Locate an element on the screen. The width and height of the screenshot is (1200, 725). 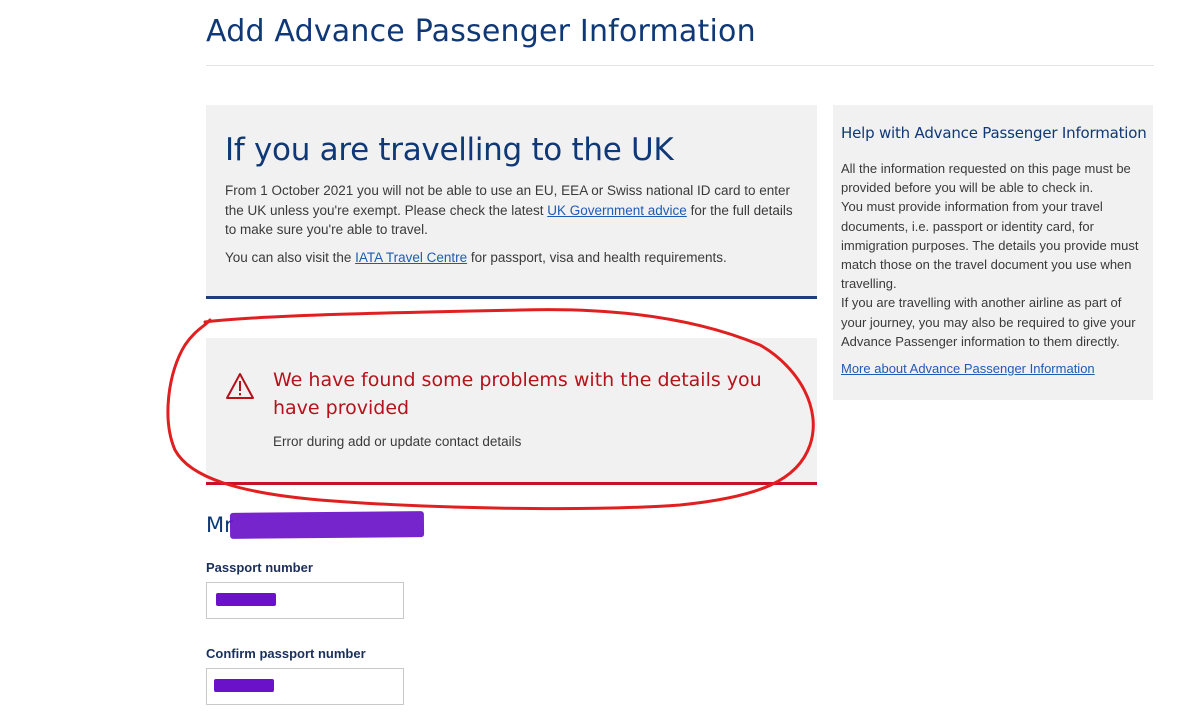
passport-number-label: Passport number is located at coordinates (259, 567).